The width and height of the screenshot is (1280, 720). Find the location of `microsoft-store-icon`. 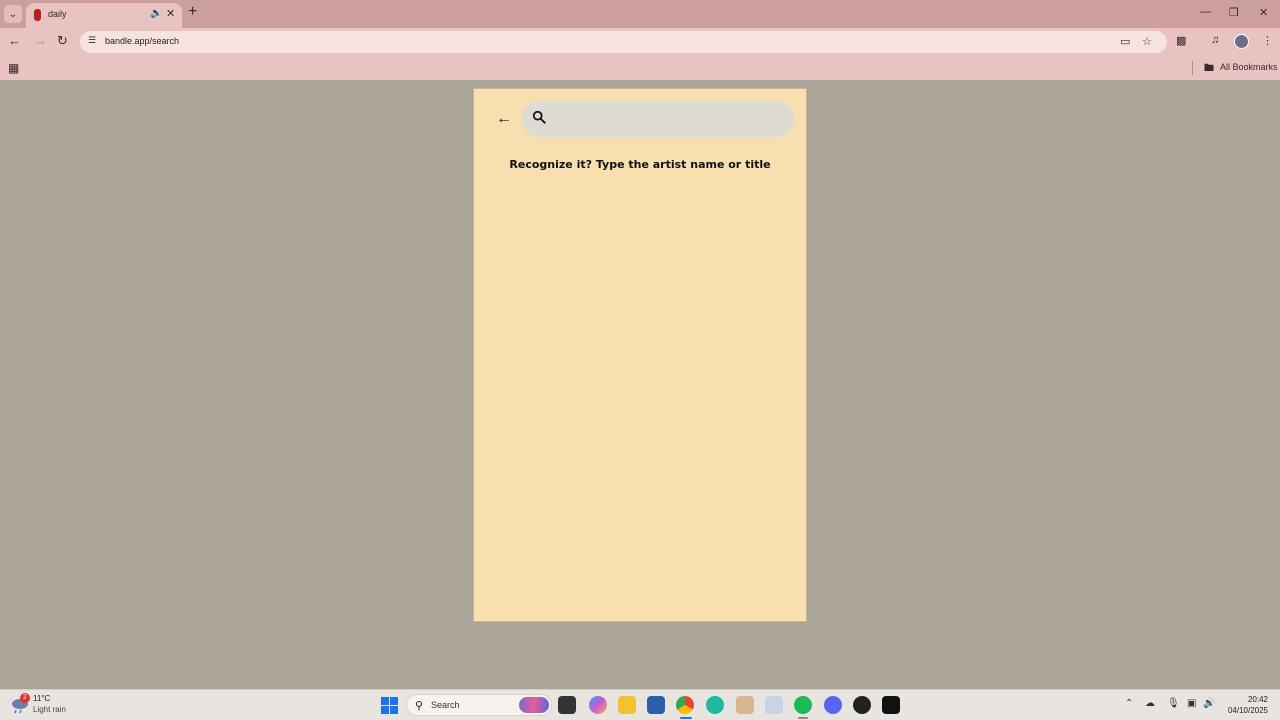

microsoft-store-icon is located at coordinates (656, 705).